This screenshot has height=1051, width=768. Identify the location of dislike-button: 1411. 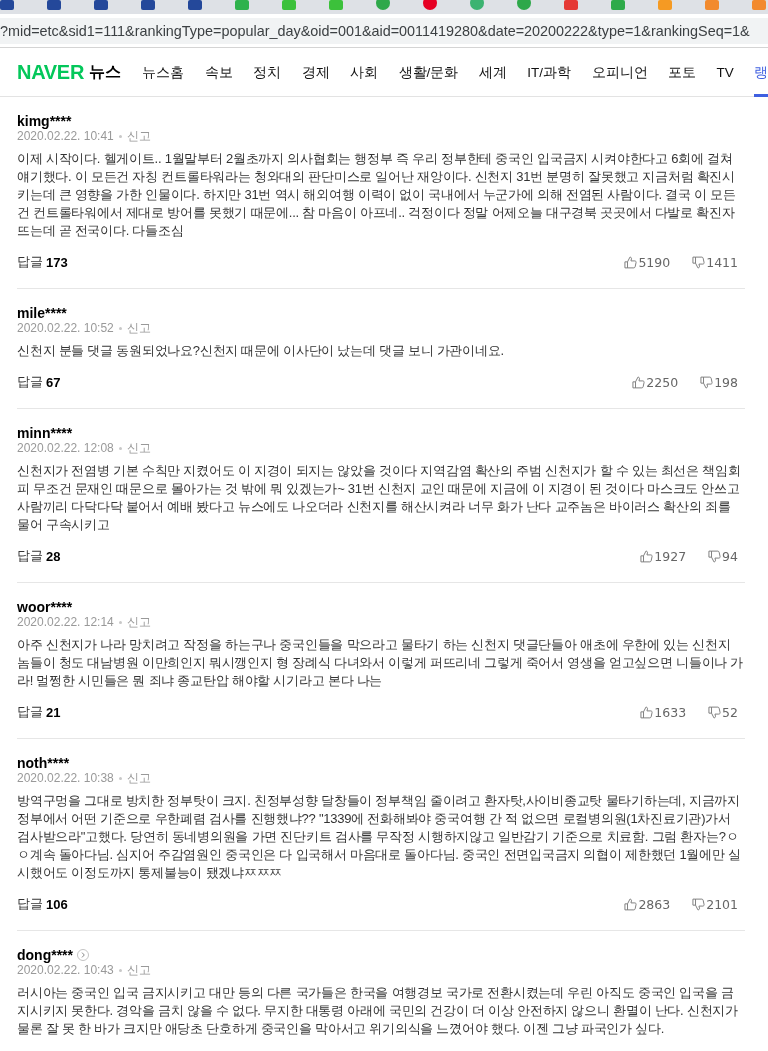
(715, 262).